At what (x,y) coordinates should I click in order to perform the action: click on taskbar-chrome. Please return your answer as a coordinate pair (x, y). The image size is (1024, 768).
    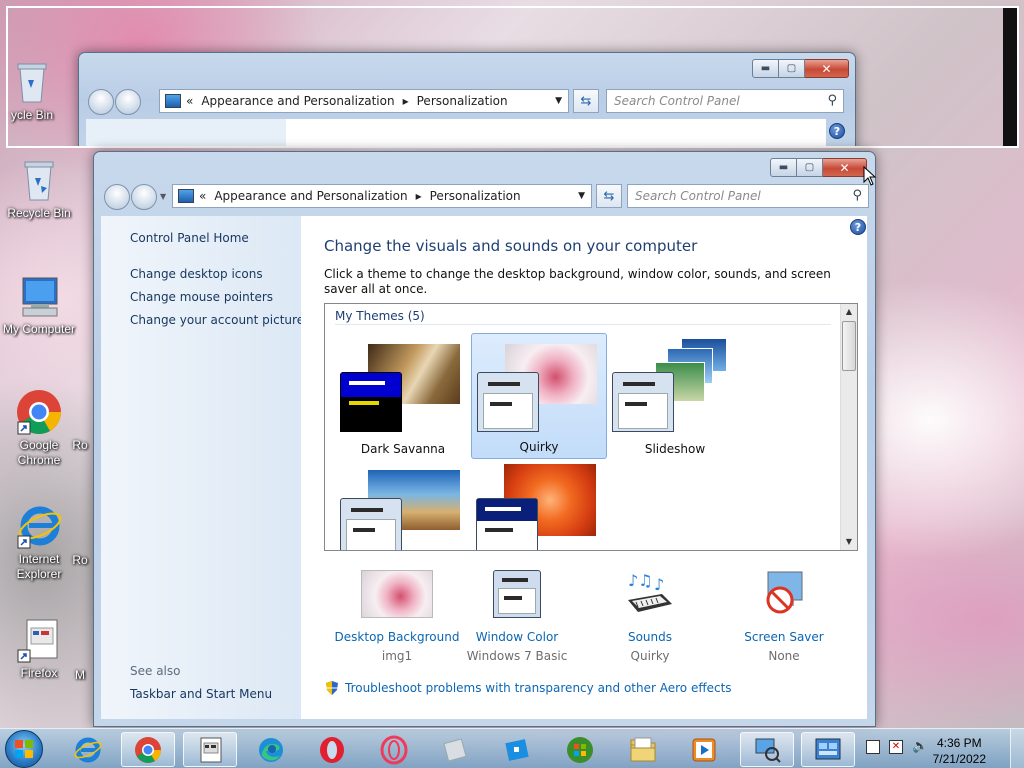
    Looking at the image, I should click on (148, 749).